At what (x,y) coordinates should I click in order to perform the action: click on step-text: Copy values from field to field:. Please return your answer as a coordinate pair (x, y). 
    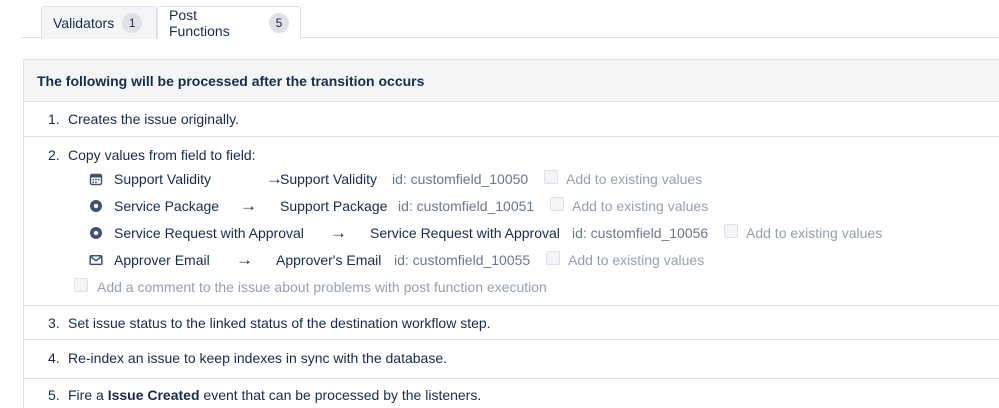
    Looking at the image, I should click on (162, 155).